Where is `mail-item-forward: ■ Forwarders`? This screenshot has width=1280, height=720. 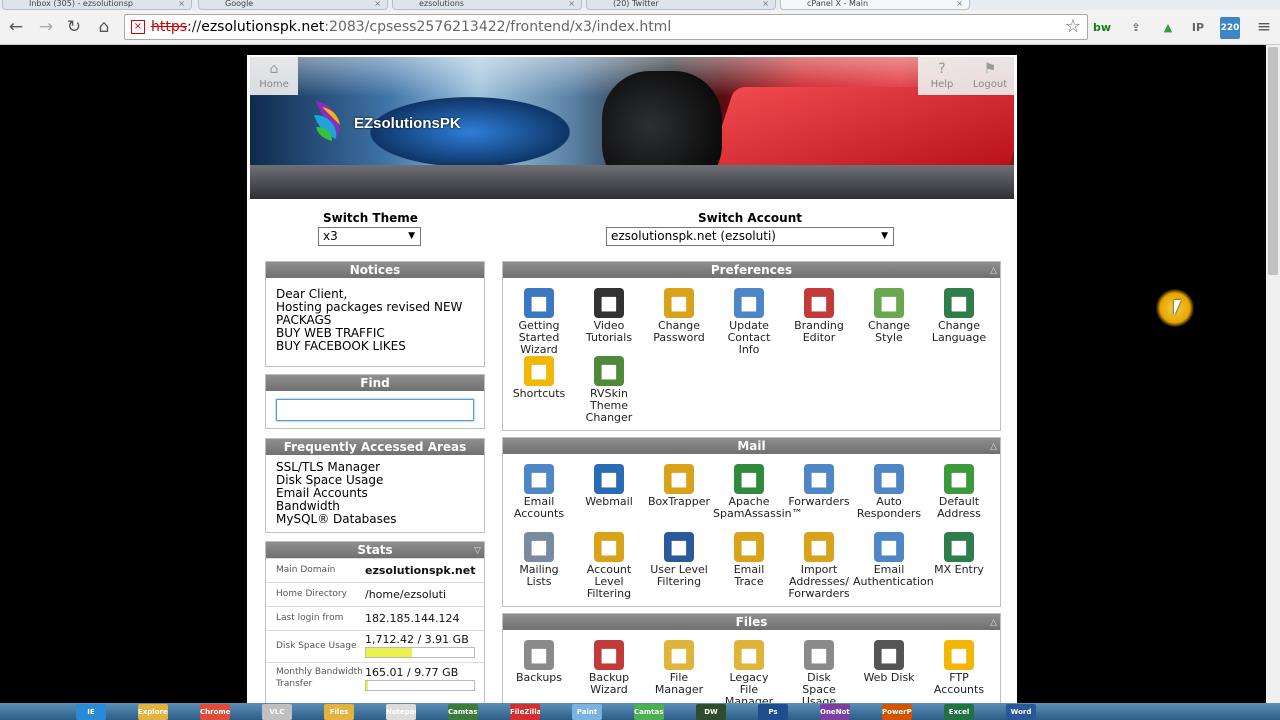 mail-item-forward: ■ Forwarders is located at coordinates (819, 486).